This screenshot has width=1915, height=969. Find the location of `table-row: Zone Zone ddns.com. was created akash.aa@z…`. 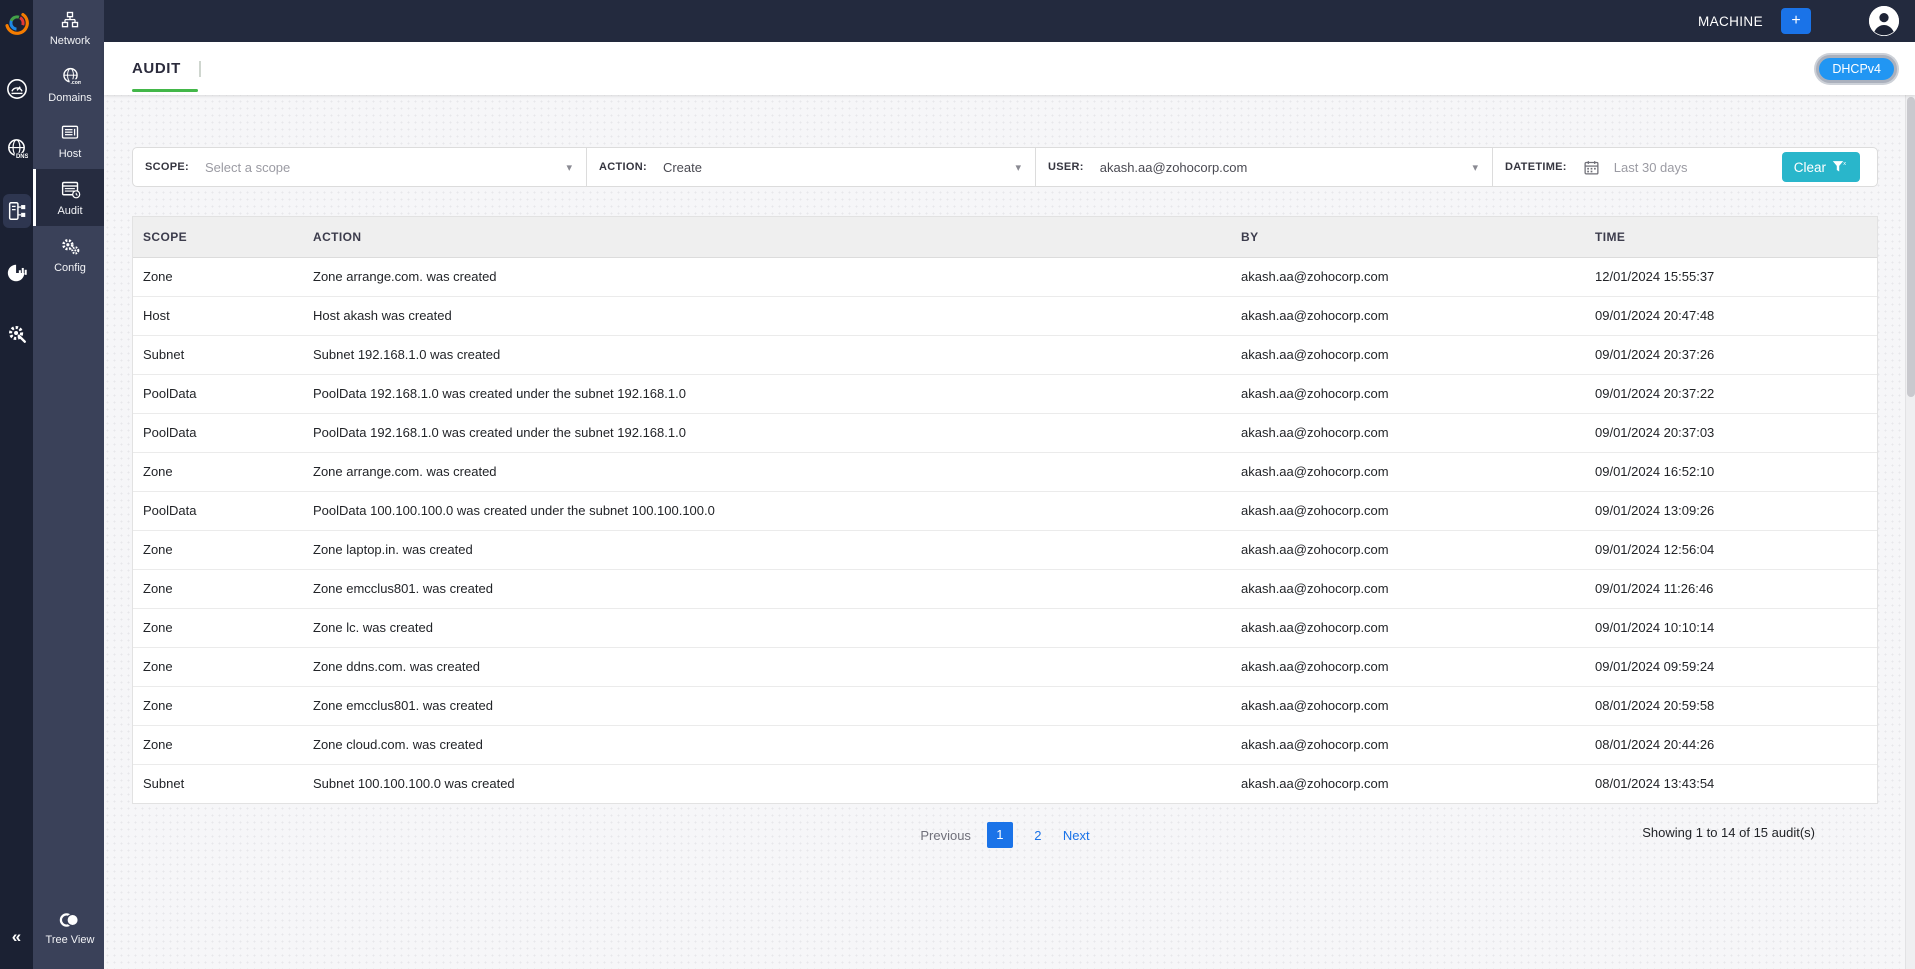

table-row: Zone Zone ddns.com. was created akash.aa@z… is located at coordinates (1005, 667).